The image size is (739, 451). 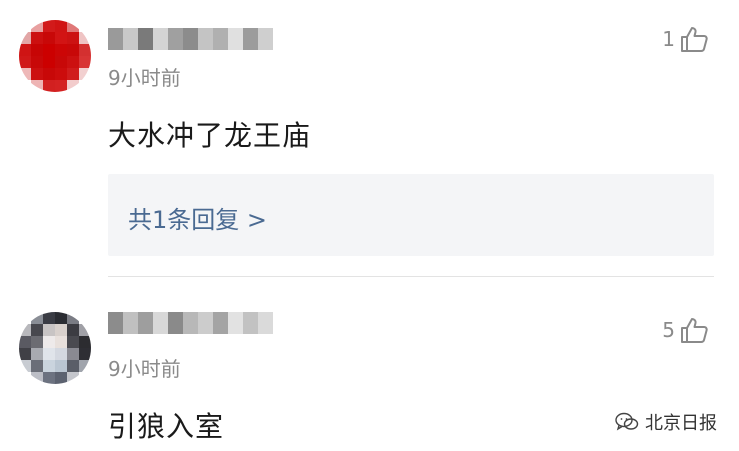 I want to click on view-replies-link: 共1条回复 >, so click(x=197, y=217).